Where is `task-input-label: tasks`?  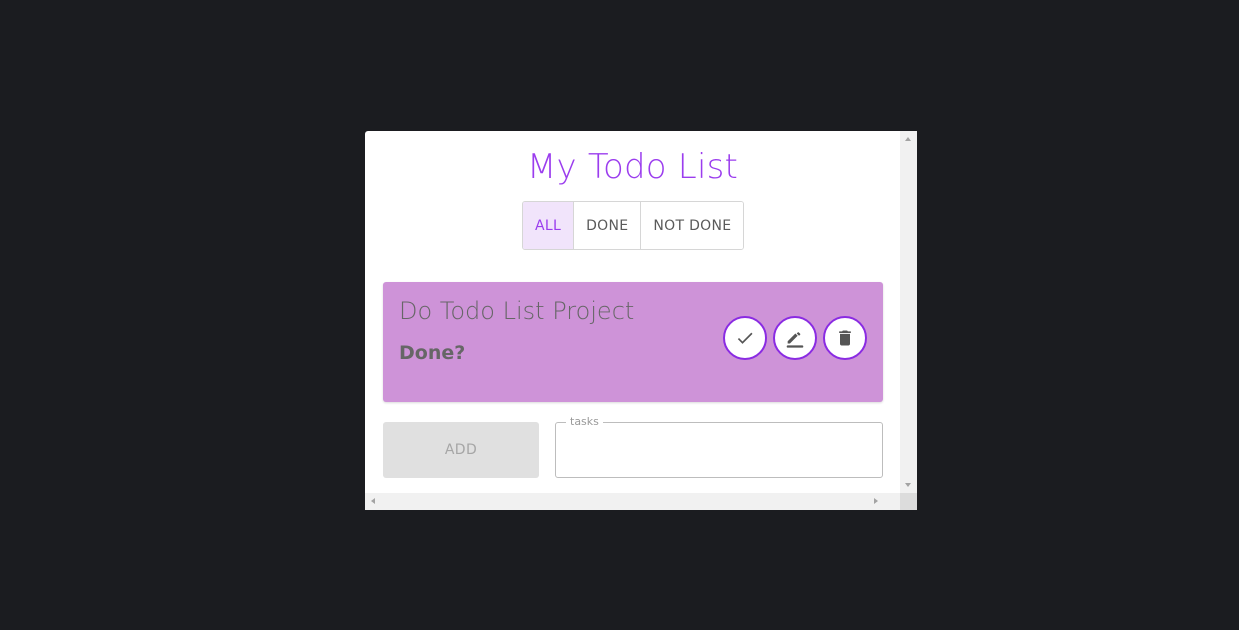
task-input-label: tasks is located at coordinates (584, 422).